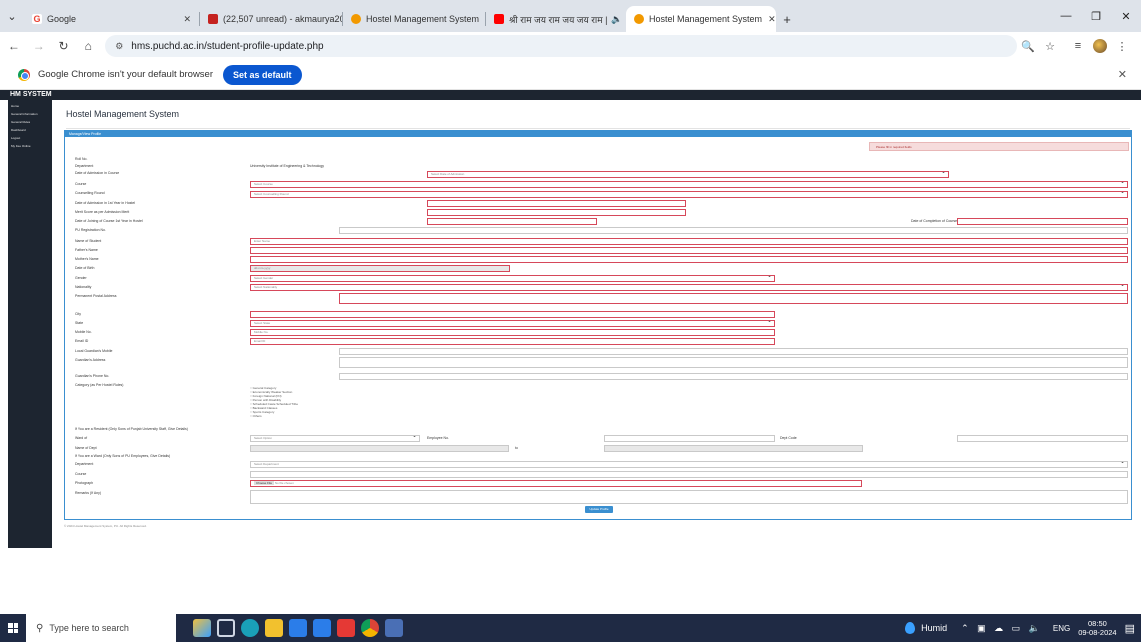 The width and height of the screenshot is (1141, 642). I want to click on close-banner-icon: ✕, so click(1122, 74).